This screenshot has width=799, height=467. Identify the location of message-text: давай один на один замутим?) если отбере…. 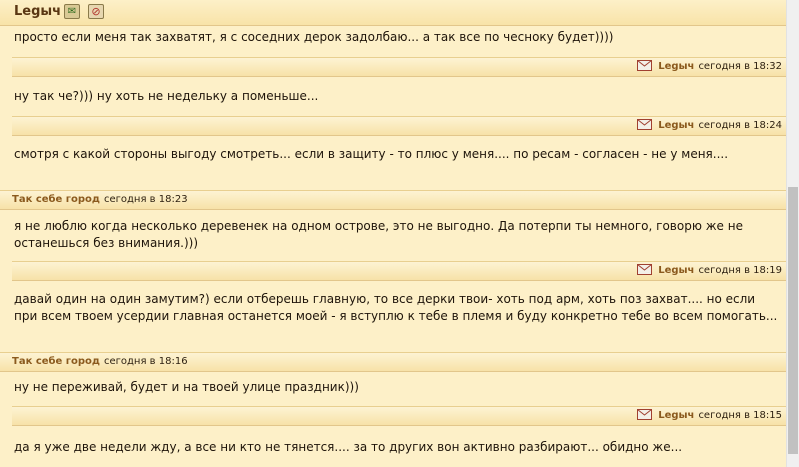
(396, 307).